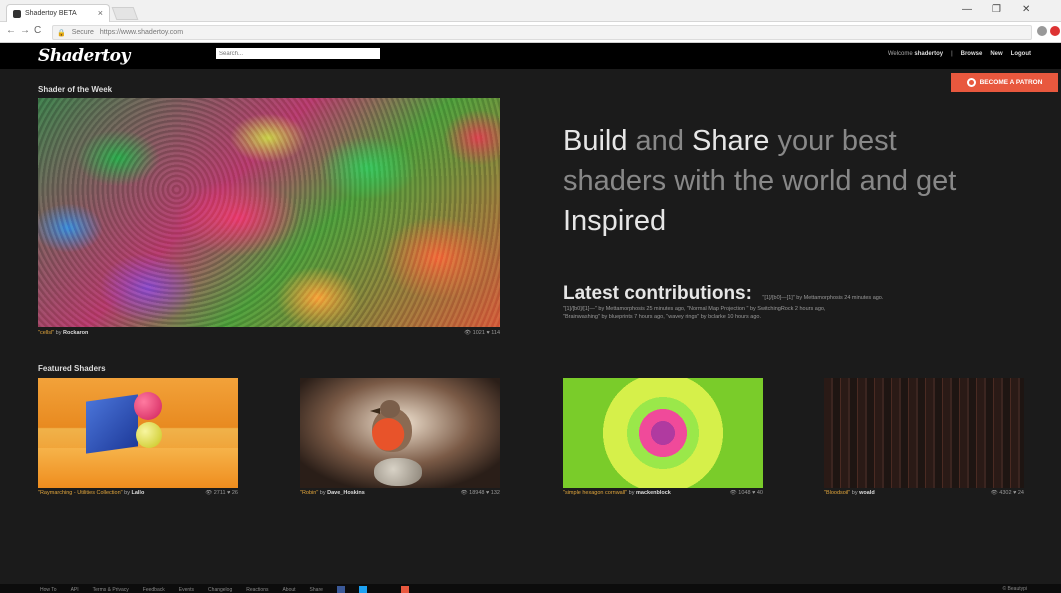 This screenshot has width=1061, height=593. I want to click on new-tab-button, so click(125, 13).